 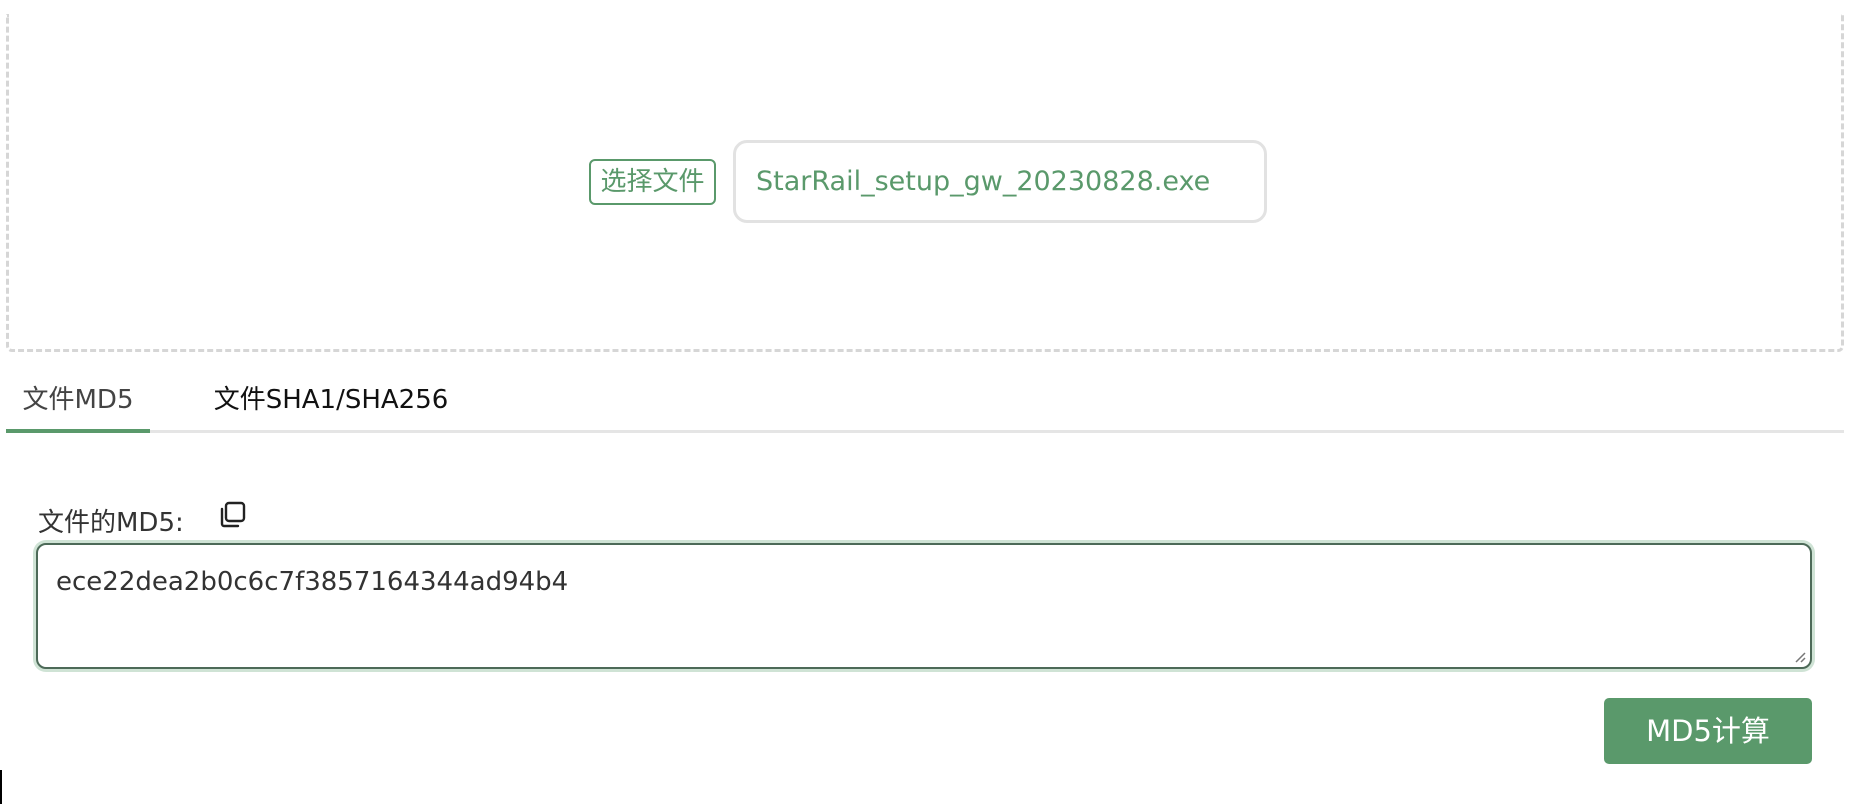 I want to click on tab-file-md5-label: 文件MD5, so click(x=78, y=400).